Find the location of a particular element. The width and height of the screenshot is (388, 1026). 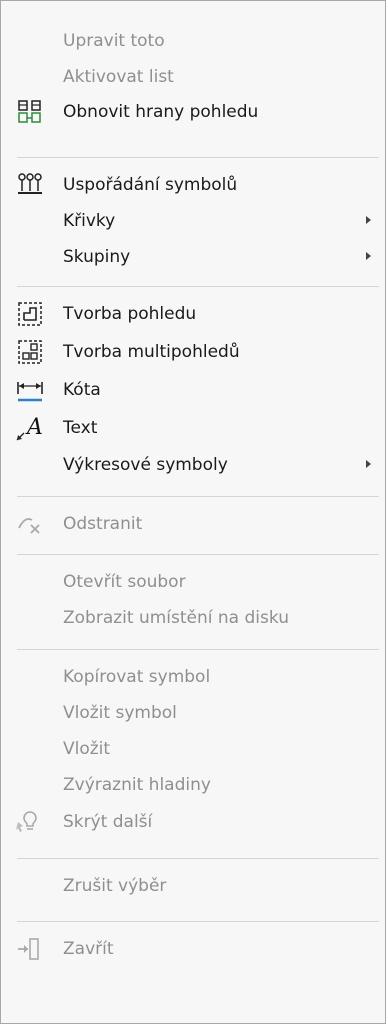

view-creation-icon is located at coordinates (30, 314).